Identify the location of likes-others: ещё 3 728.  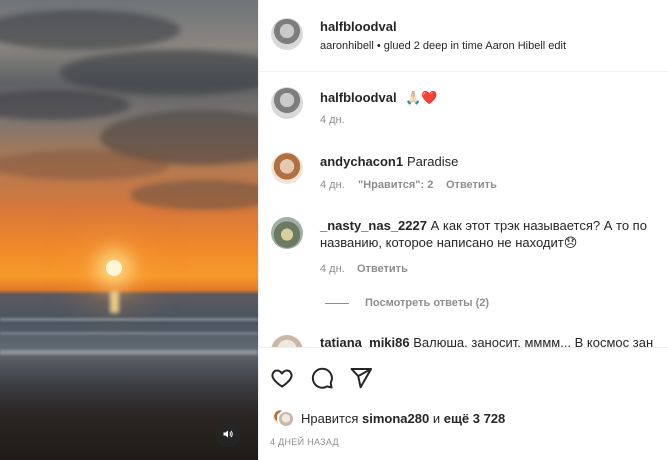
(475, 418).